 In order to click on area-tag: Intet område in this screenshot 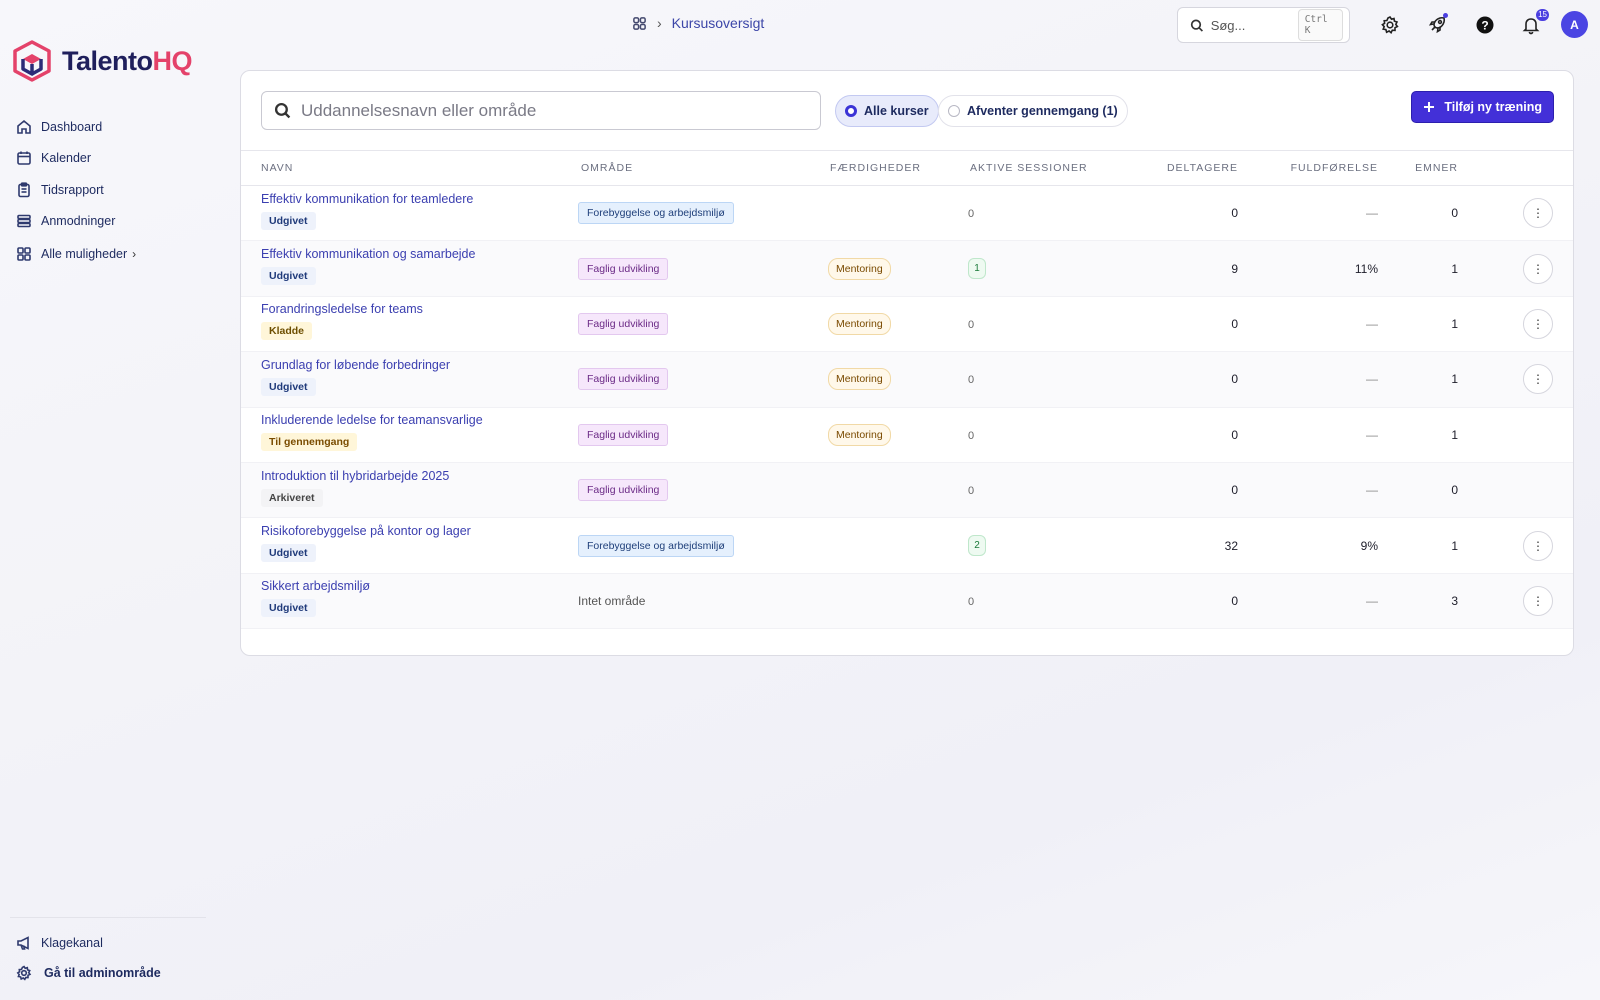, I will do `click(612, 600)`.